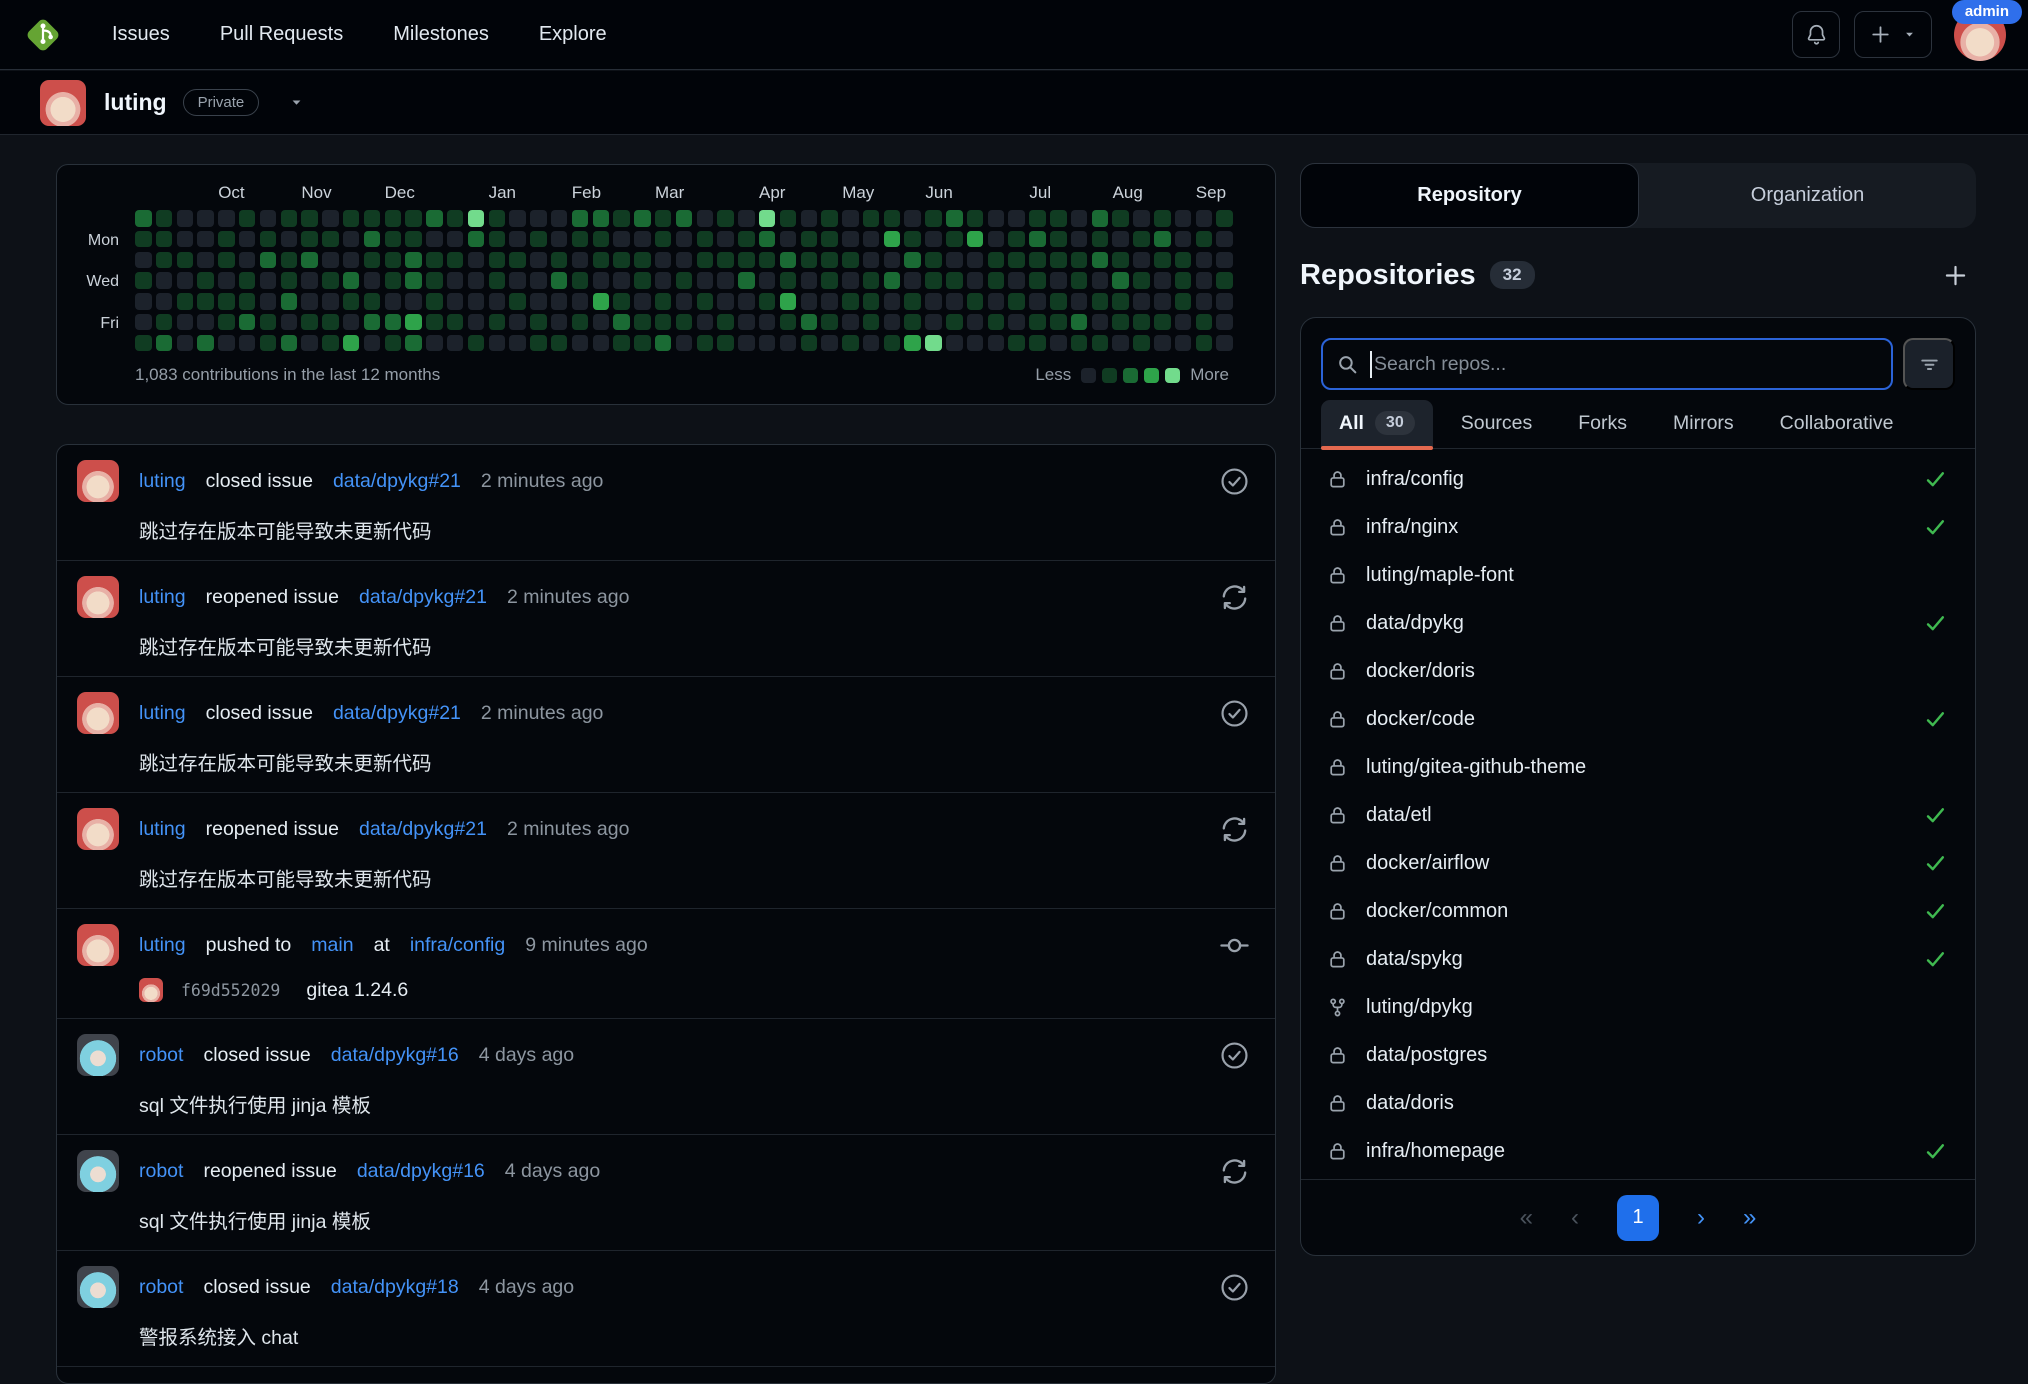 Image resolution: width=2028 pixels, height=1384 pixels. What do you see at coordinates (1420, 671) in the screenshot?
I see `repo-name-link: docker/doris` at bounding box center [1420, 671].